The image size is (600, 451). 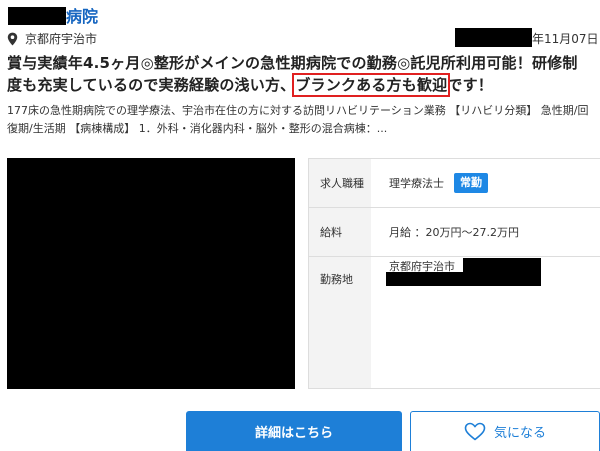 I want to click on salary-value: 月給 ：20万円〜27.2万円, so click(x=454, y=232).